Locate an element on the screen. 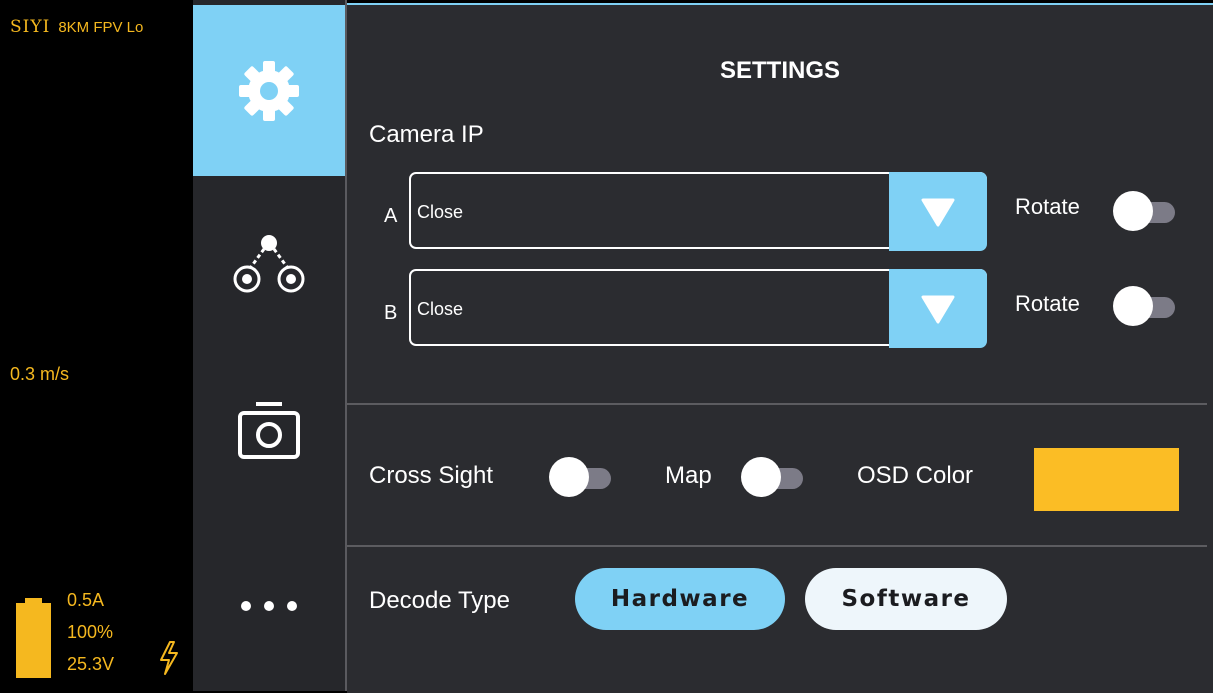 This screenshot has width=1213, height=693. camera-a-dropdown: Close is located at coordinates (698, 211).